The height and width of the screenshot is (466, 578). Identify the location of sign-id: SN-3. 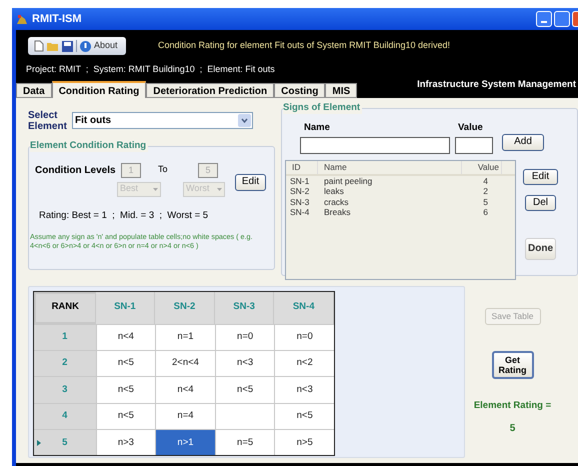
(299, 202).